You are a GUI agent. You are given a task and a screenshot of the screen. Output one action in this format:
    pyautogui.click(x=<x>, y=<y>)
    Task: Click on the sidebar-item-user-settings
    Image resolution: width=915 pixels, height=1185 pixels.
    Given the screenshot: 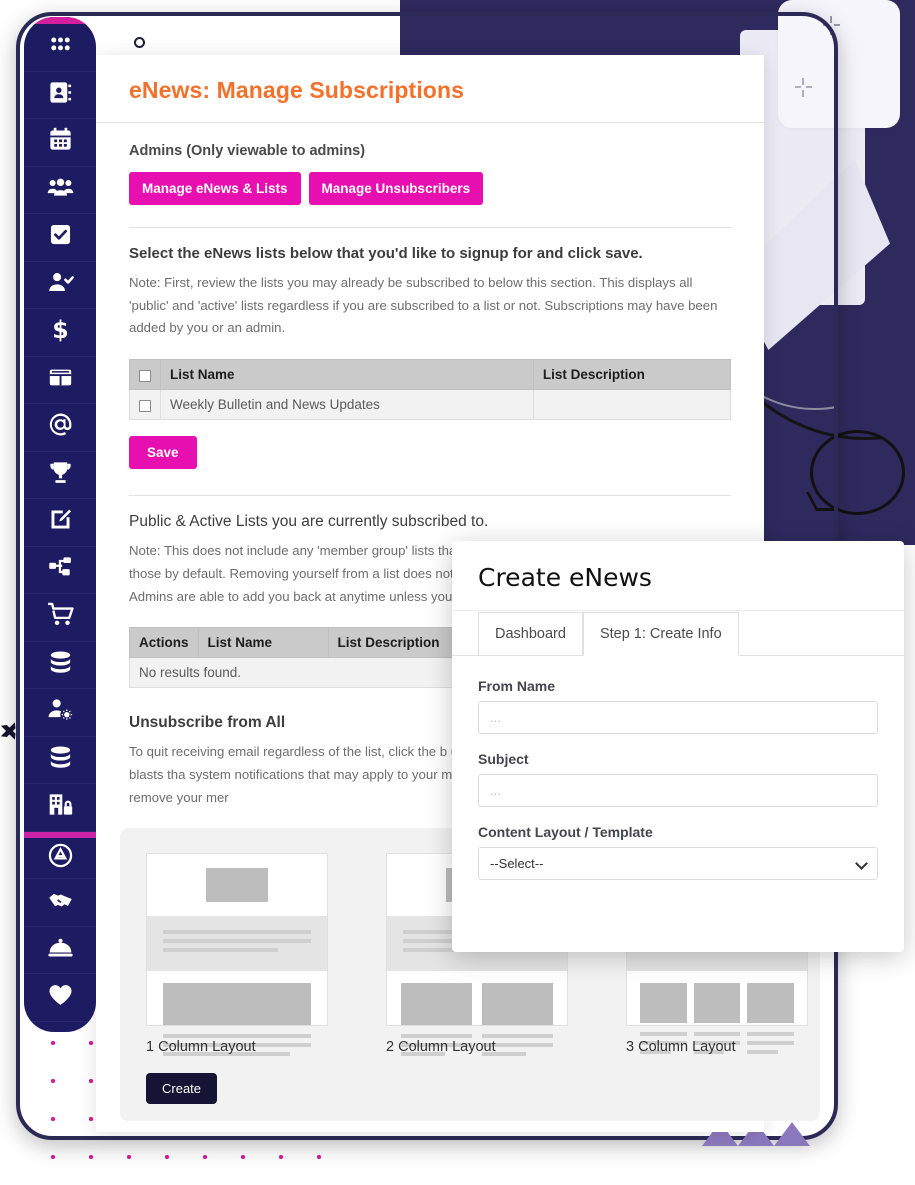 What is the action you would take?
    pyautogui.click(x=60, y=713)
    